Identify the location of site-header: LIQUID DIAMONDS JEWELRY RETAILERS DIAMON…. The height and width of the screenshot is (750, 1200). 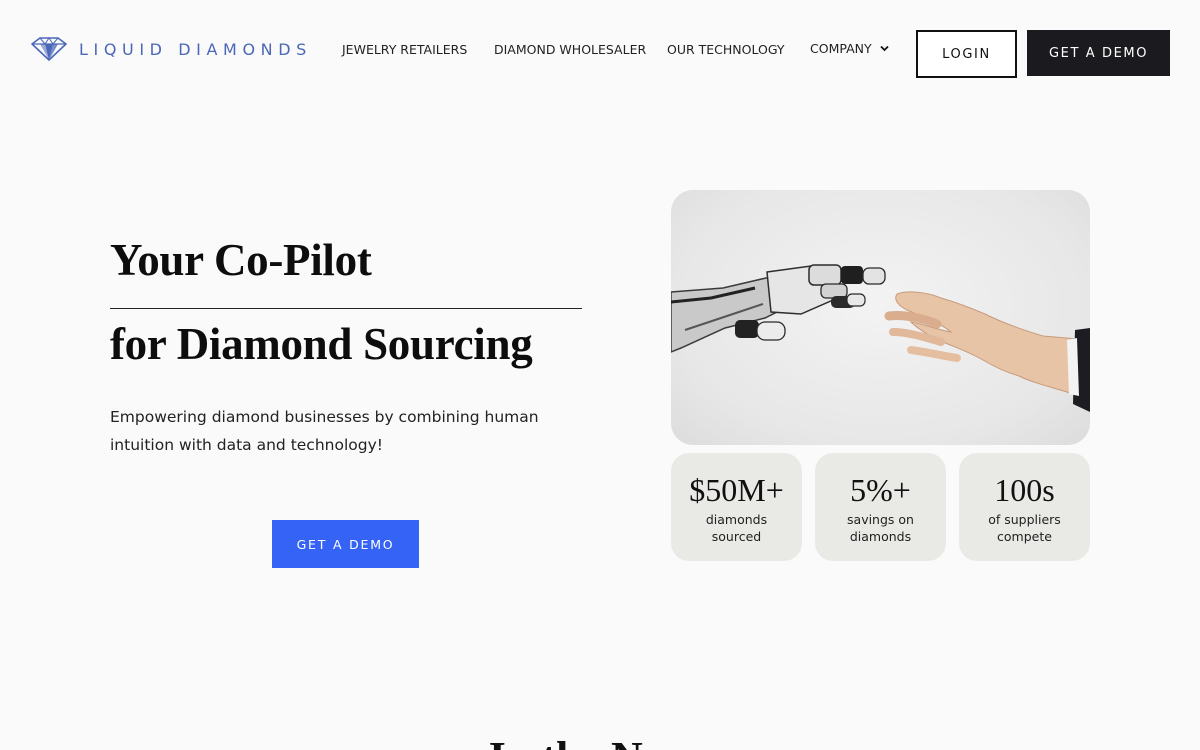
(600, 50).